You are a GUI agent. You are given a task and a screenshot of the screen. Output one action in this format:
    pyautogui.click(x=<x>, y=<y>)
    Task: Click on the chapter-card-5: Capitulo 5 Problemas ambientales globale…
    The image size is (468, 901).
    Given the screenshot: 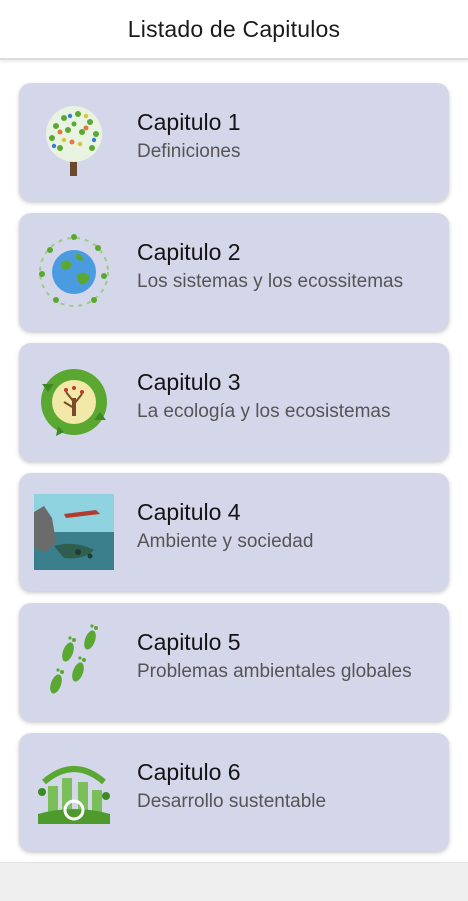 What is the action you would take?
    pyautogui.click(x=234, y=662)
    